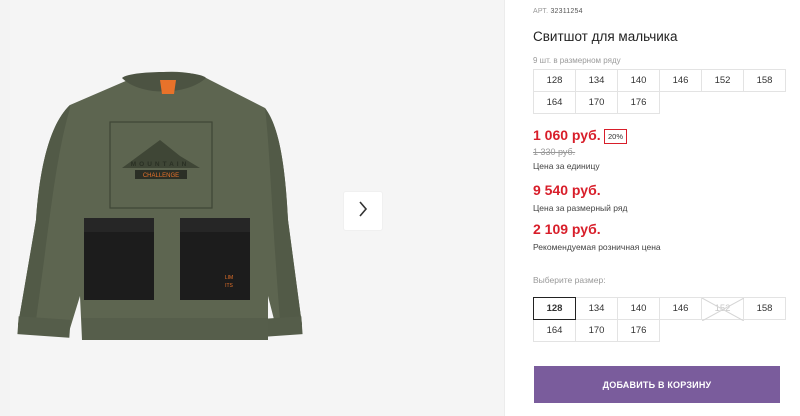  I want to click on unit-price-label: Цена за единицу, so click(566, 166).